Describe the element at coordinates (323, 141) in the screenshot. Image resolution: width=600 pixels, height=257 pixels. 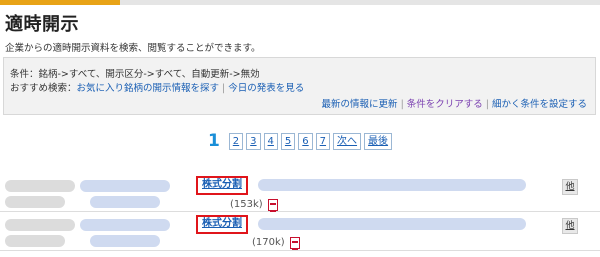
I see `page-7-button: 7` at that location.